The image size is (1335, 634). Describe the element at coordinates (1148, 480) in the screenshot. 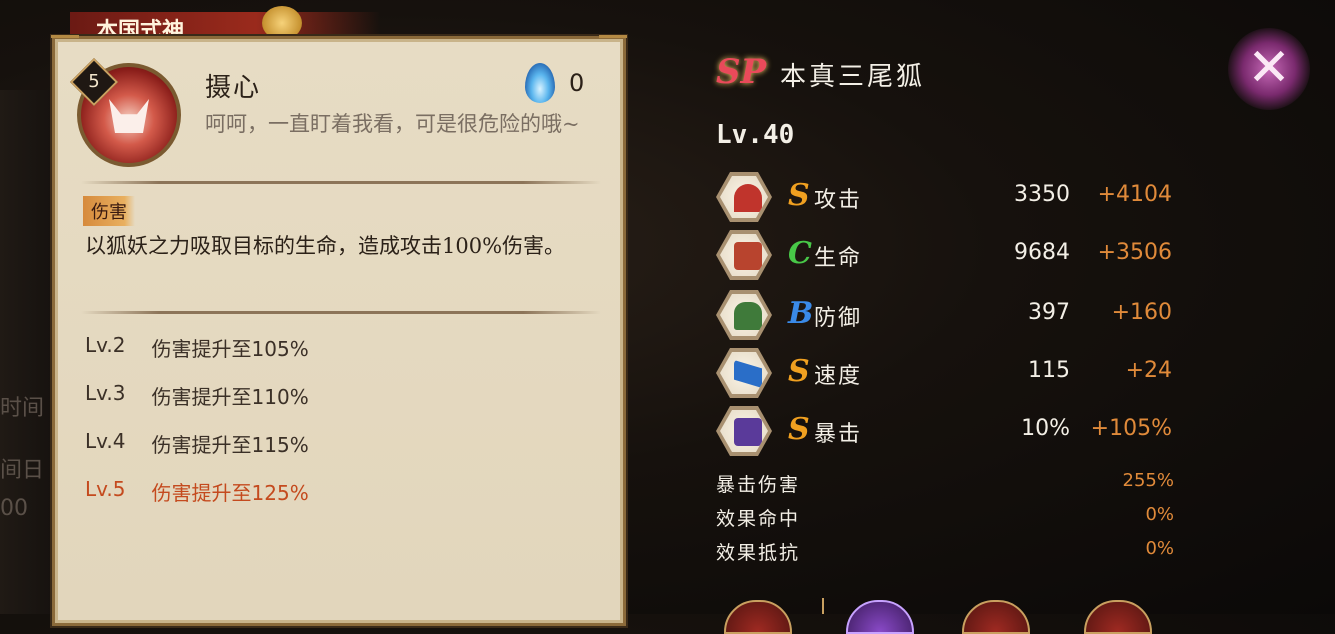

I see `extra-stat-value: 255%` at that location.